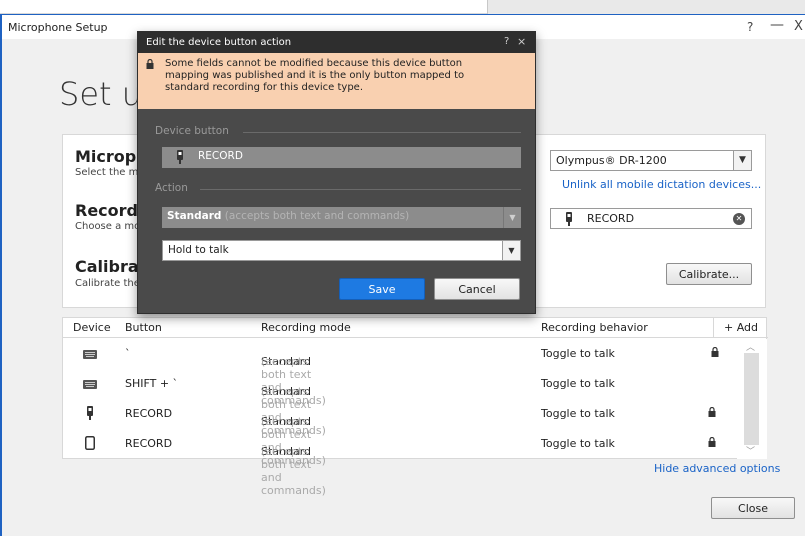 The image size is (805, 536). I want to click on record-button-value: RECORD, so click(611, 218).